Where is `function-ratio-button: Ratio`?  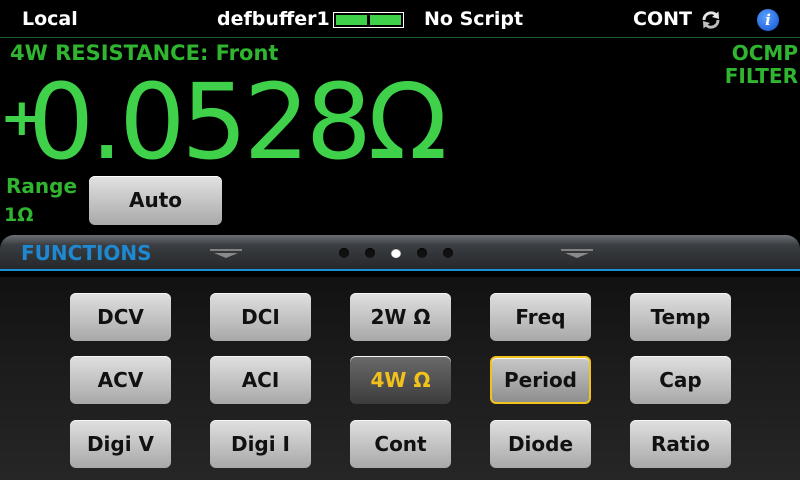
function-ratio-button: Ratio is located at coordinates (680, 444).